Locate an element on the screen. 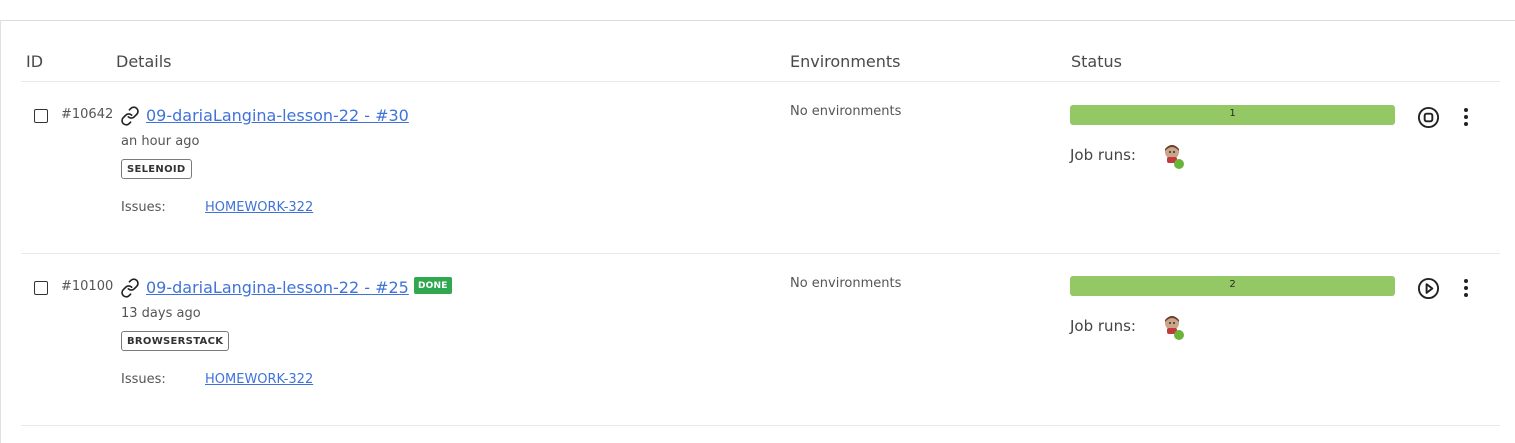  pipeline-time: 13 days ago is located at coordinates (161, 313).